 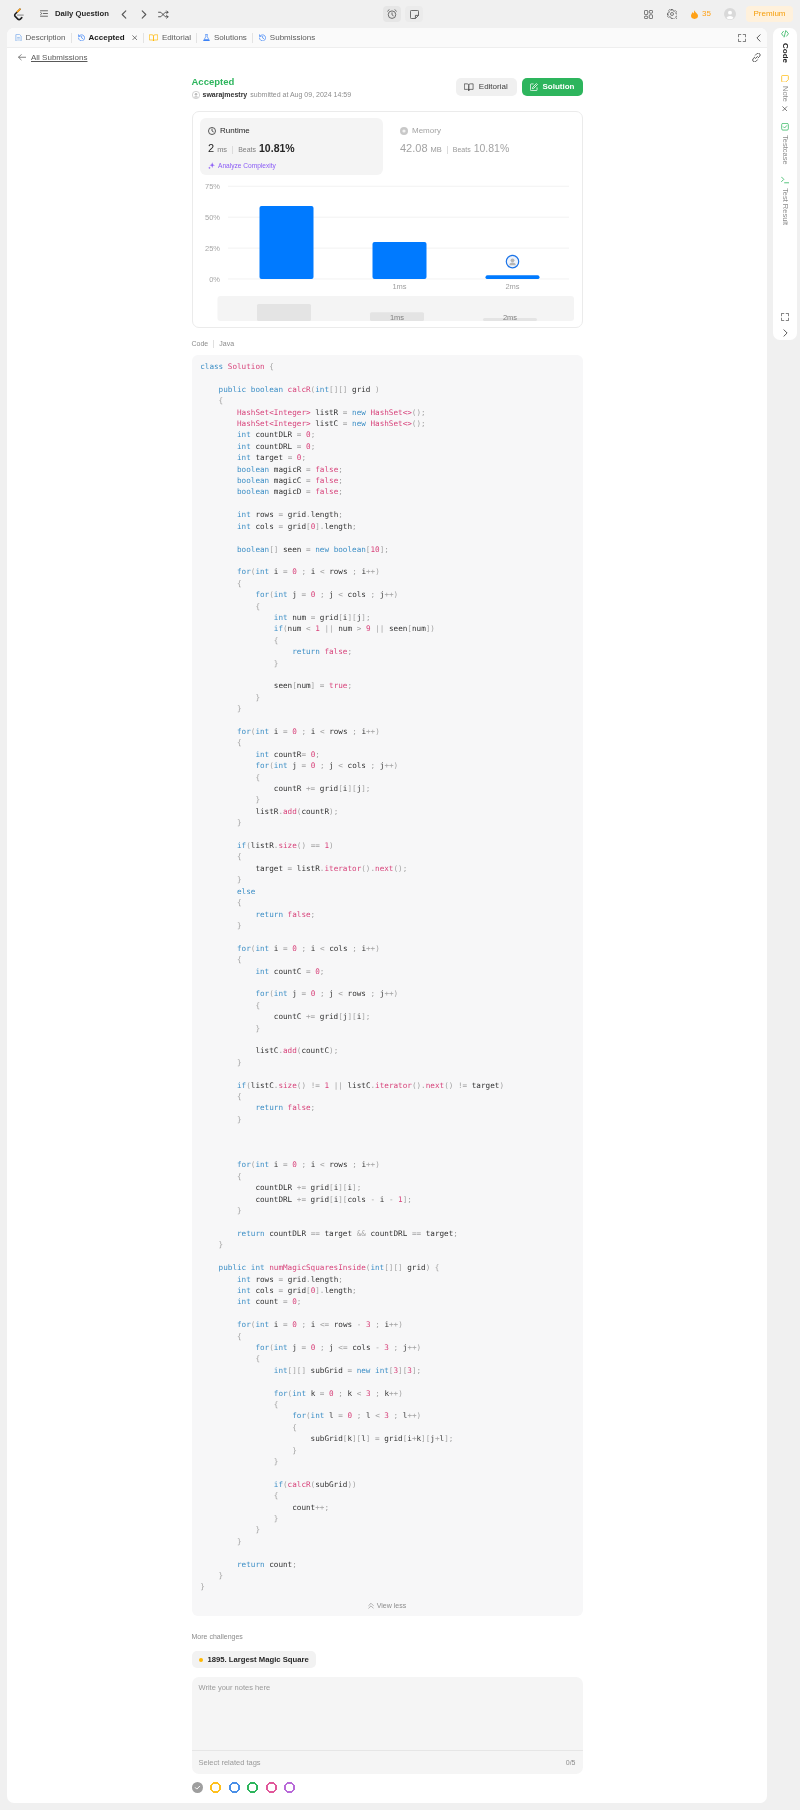 What do you see at coordinates (785, 46) in the screenshot?
I see `side-tab: Code` at bounding box center [785, 46].